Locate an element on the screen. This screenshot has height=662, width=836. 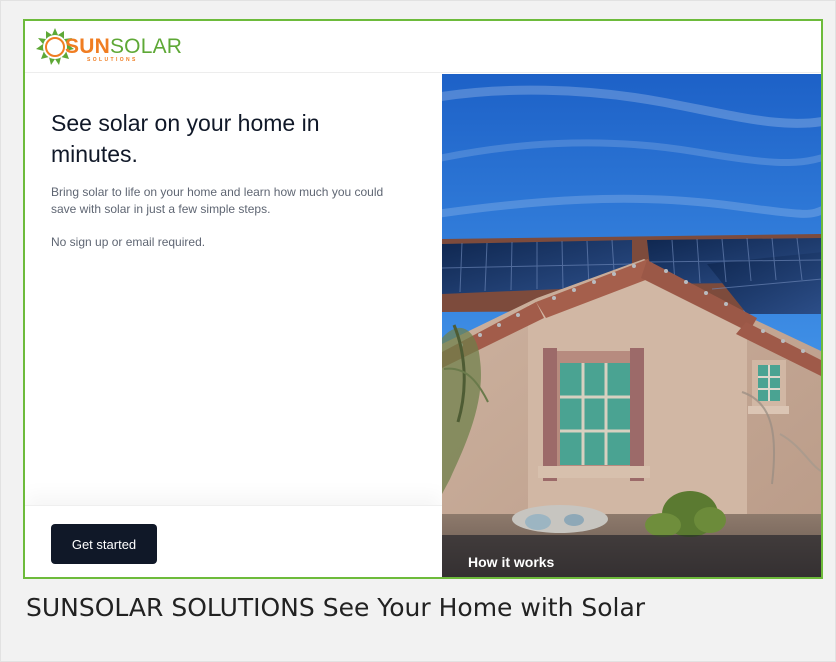
brand-logo: SUNSOLAR SOLUTIONS is located at coordinates (108, 47).